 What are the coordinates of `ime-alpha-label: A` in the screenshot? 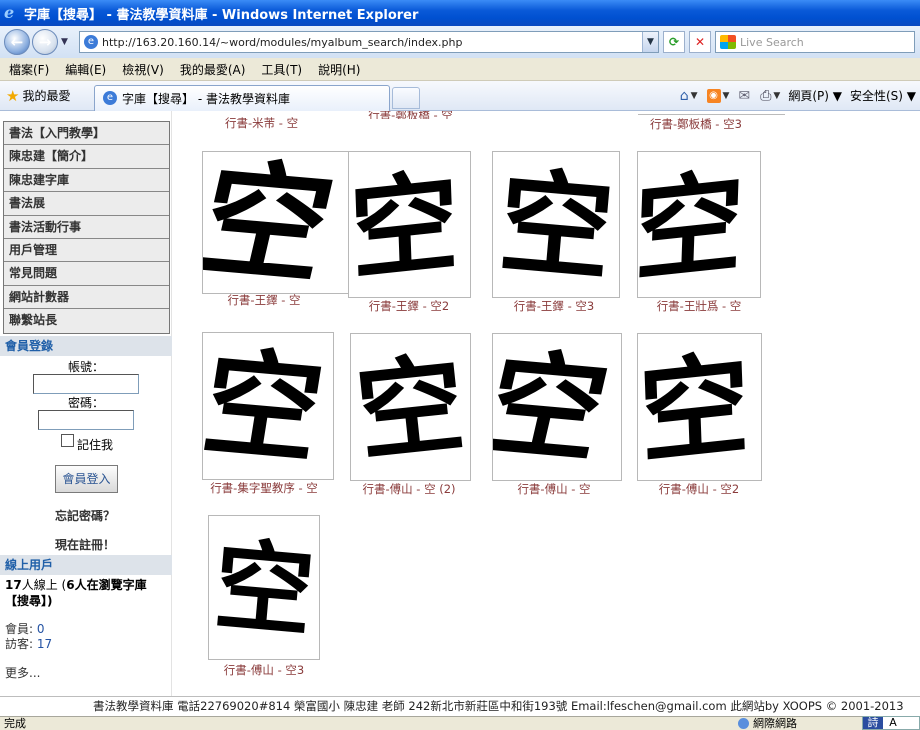 It's located at (893, 722).